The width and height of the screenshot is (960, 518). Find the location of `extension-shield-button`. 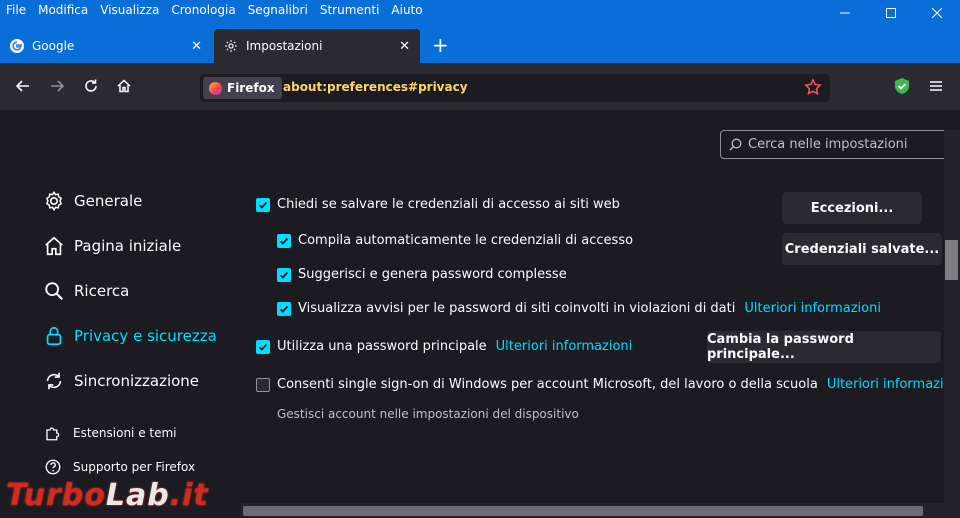

extension-shield-button is located at coordinates (902, 86).